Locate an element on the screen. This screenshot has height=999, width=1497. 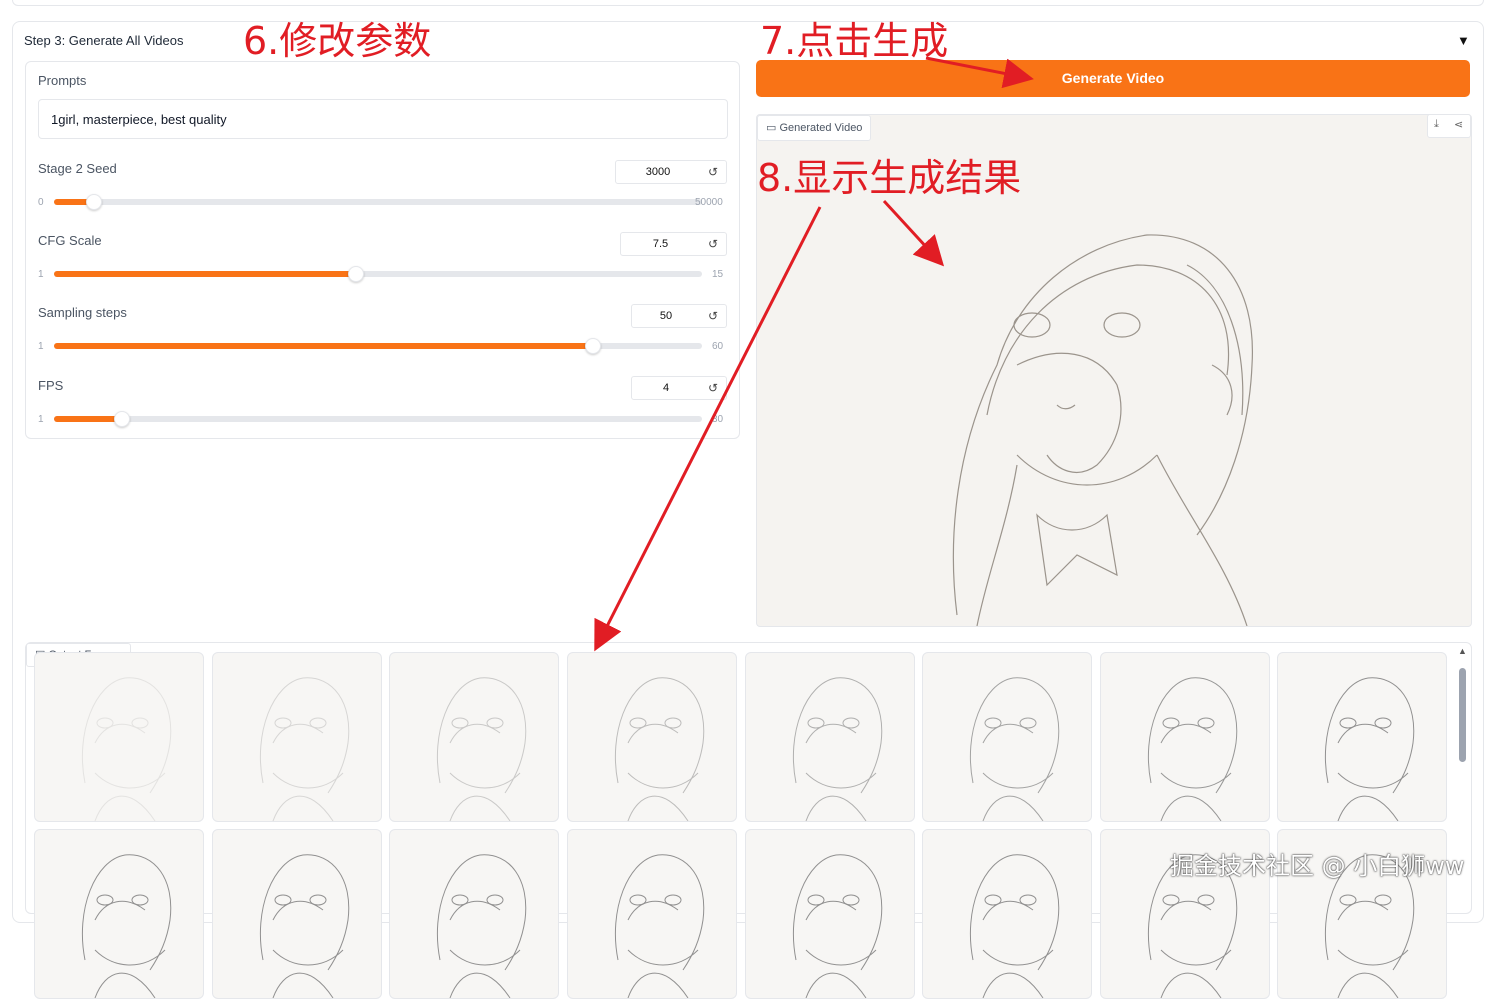
arrow-to-generate is located at coordinates (979, 72).